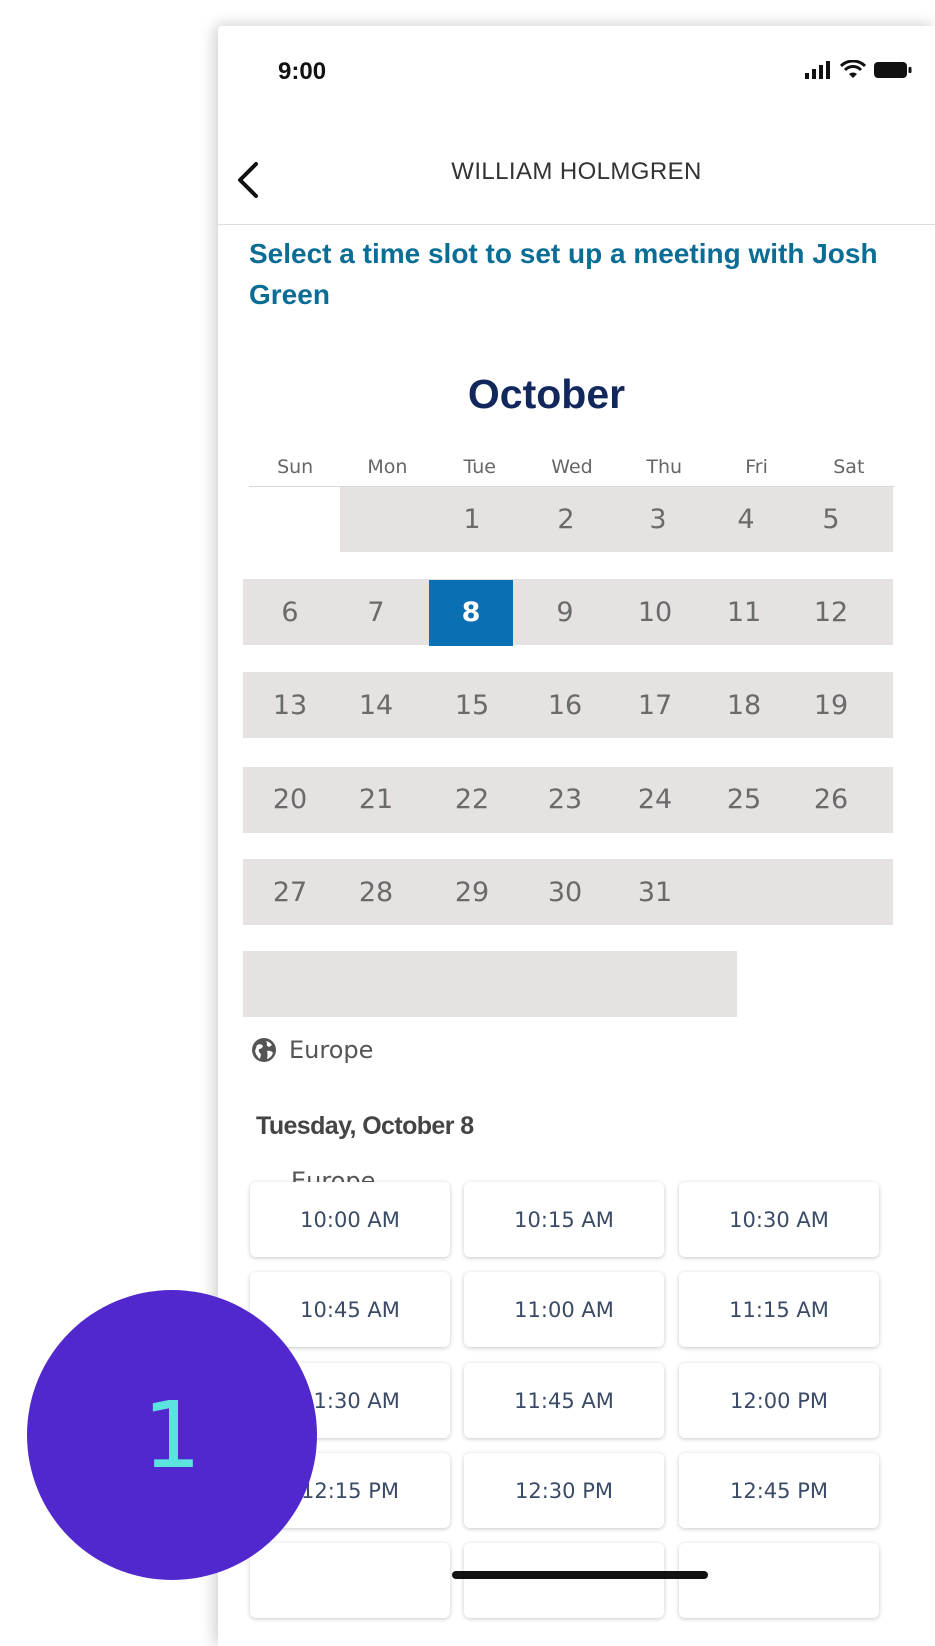 This screenshot has height=1646, width=935. I want to click on weekday-label: Mon, so click(387, 467).